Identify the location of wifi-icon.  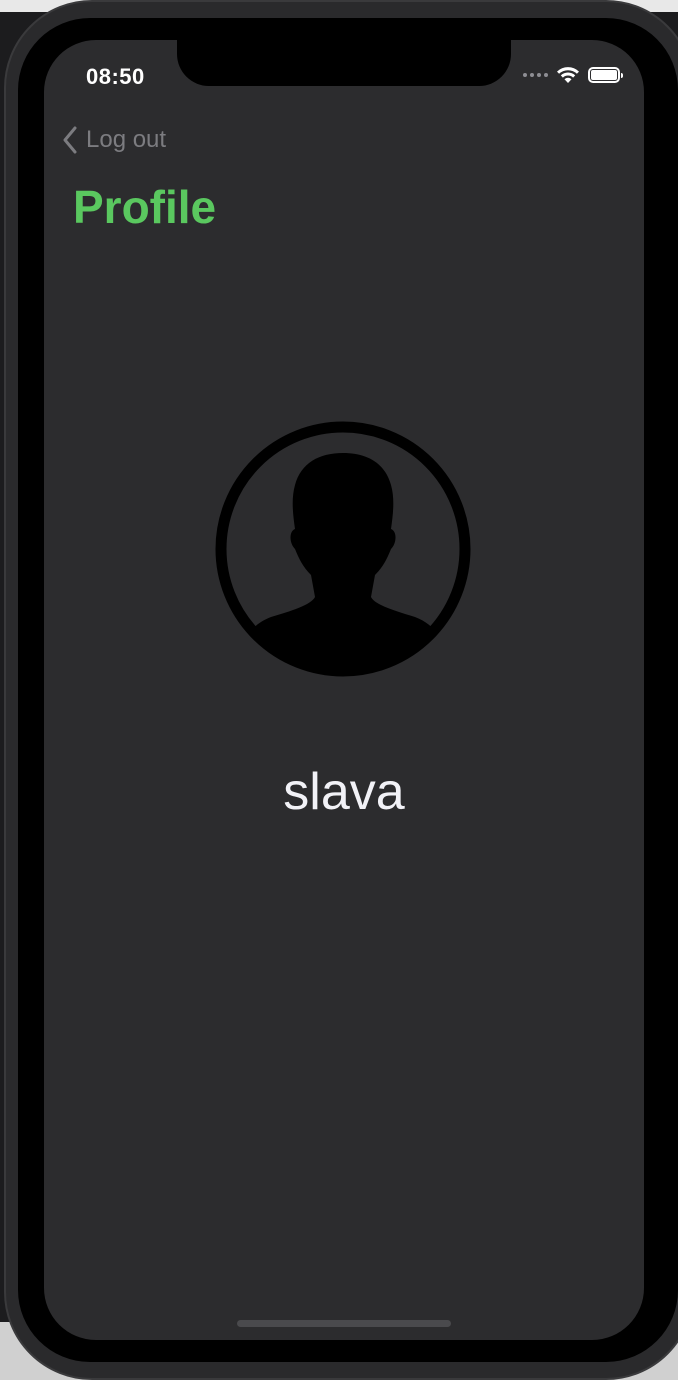
(568, 75).